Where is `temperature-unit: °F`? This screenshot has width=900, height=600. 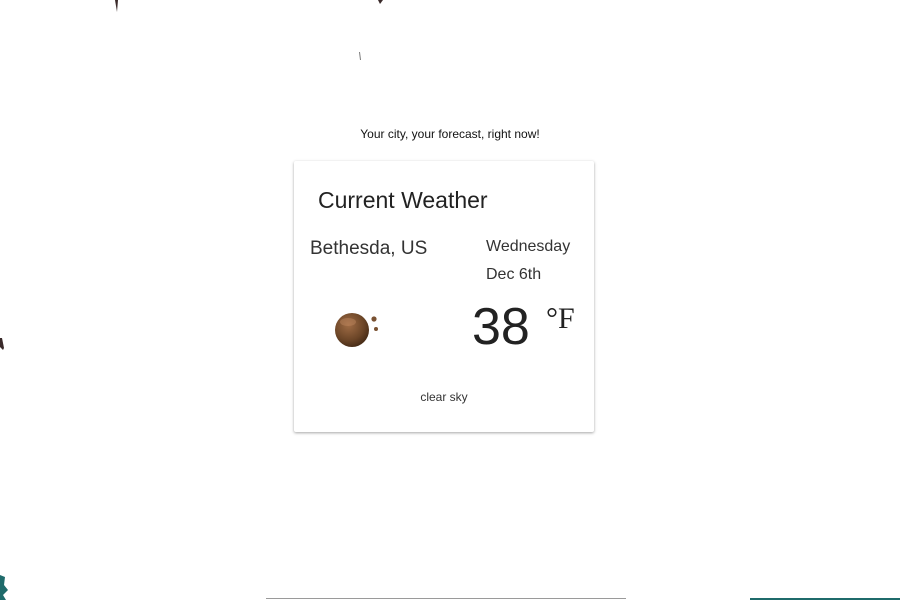 temperature-unit: °F is located at coordinates (560, 318).